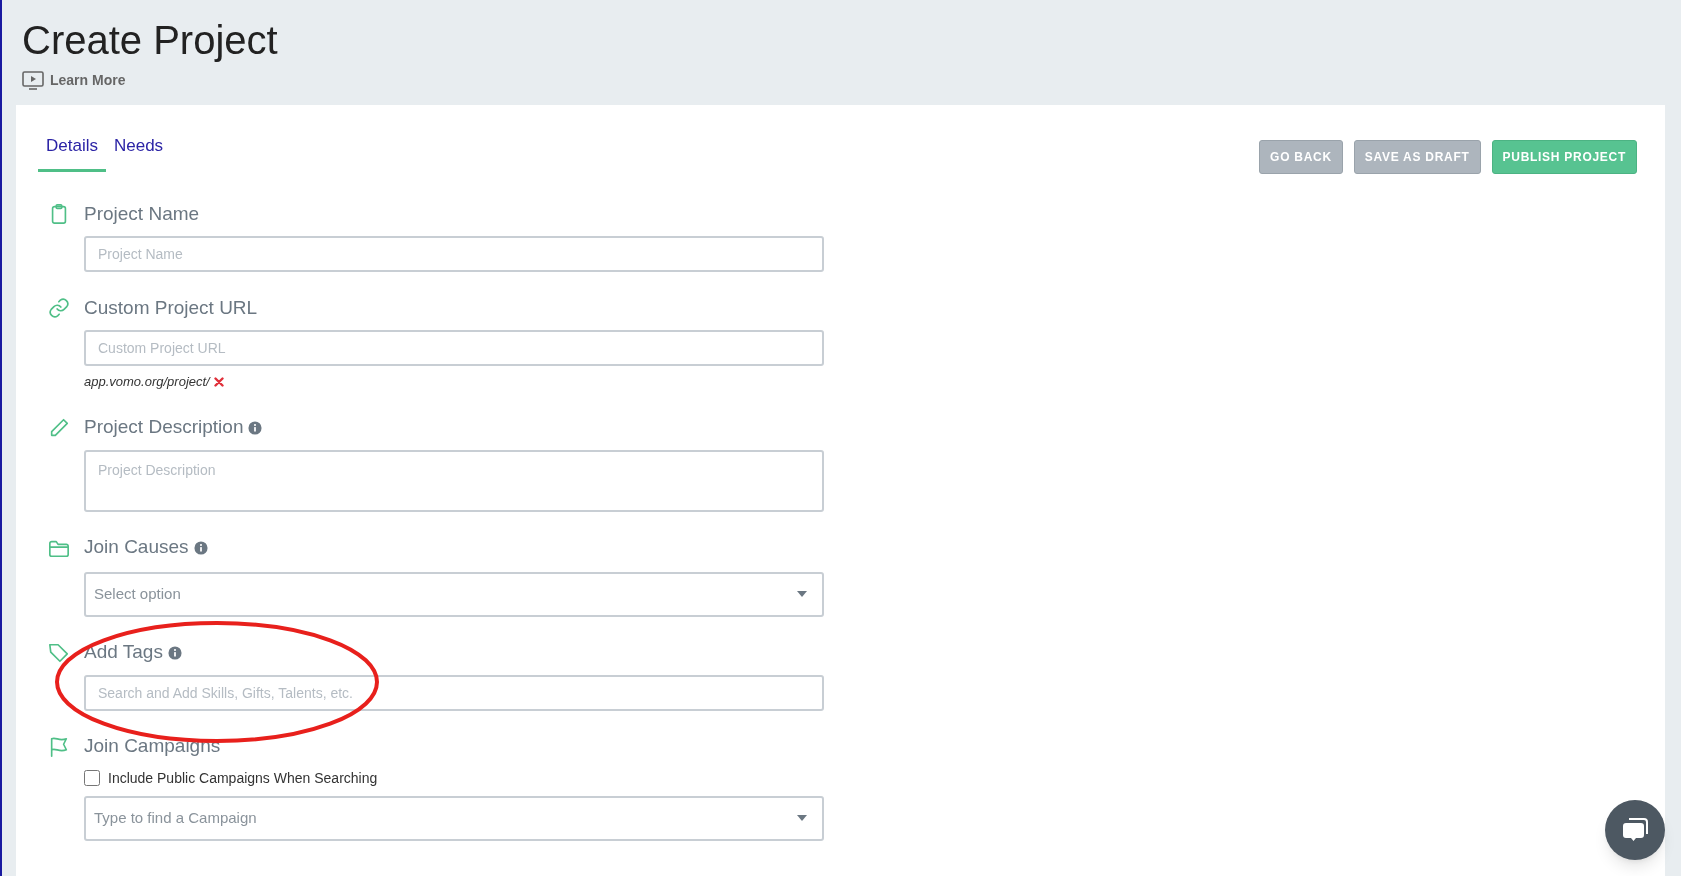  Describe the element at coordinates (59, 308) in the screenshot. I see `link-icon` at that location.